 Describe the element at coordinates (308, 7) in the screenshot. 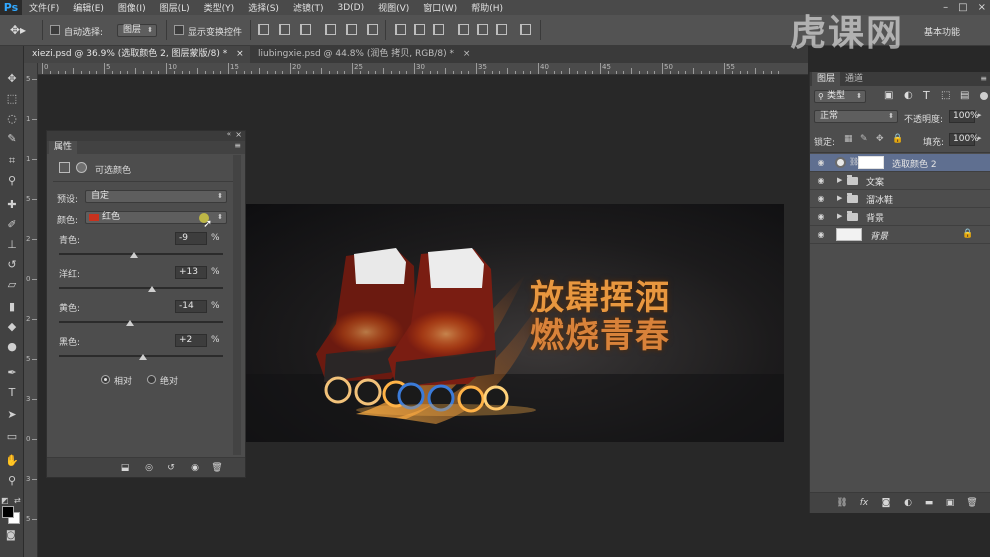

I see `menu-filter: 滤镜(T)` at that location.